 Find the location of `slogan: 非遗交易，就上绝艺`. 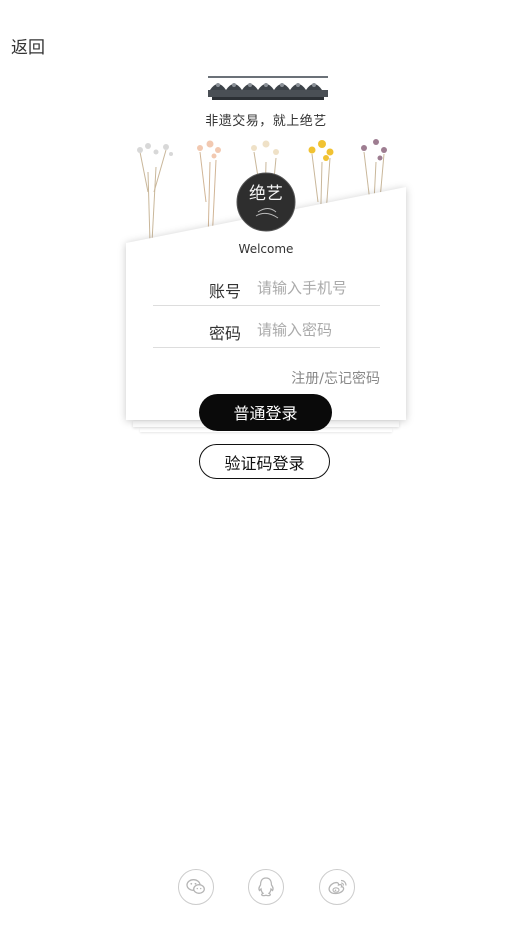

slogan: 非遗交易，就上绝艺 is located at coordinates (266, 121).